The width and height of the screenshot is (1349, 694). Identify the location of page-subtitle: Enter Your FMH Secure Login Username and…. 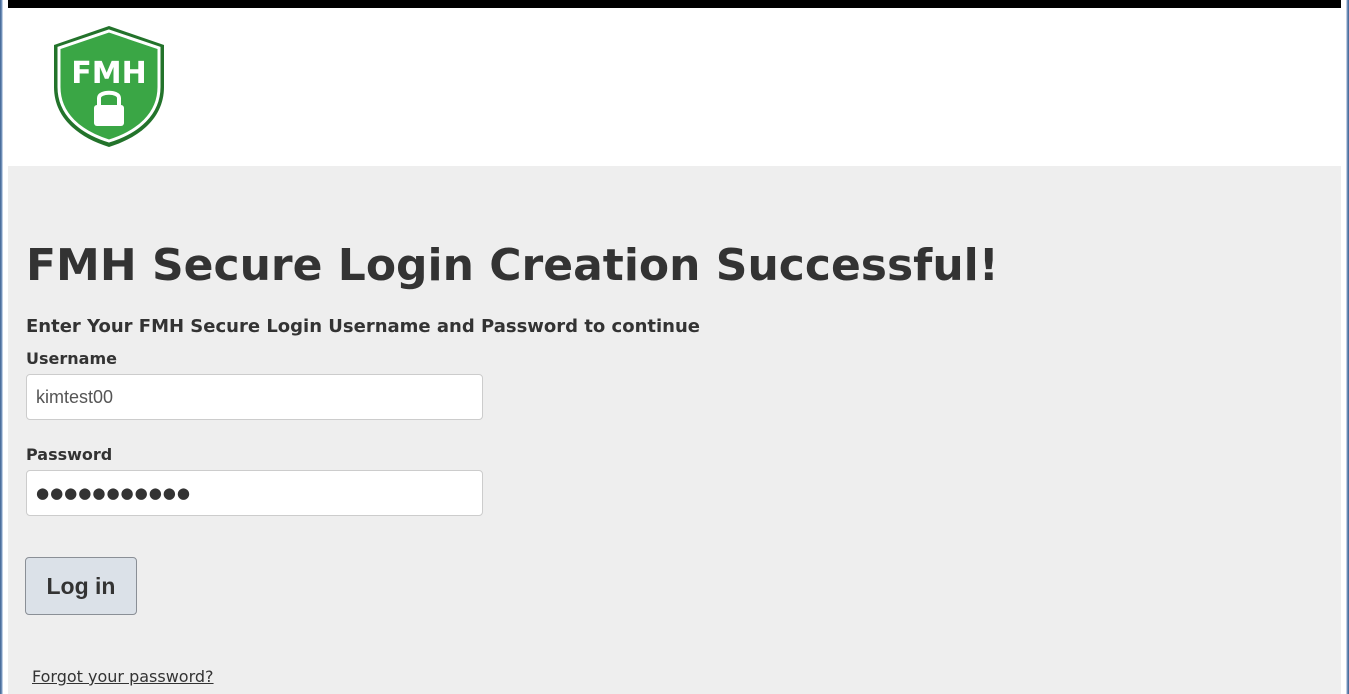
(363, 326).